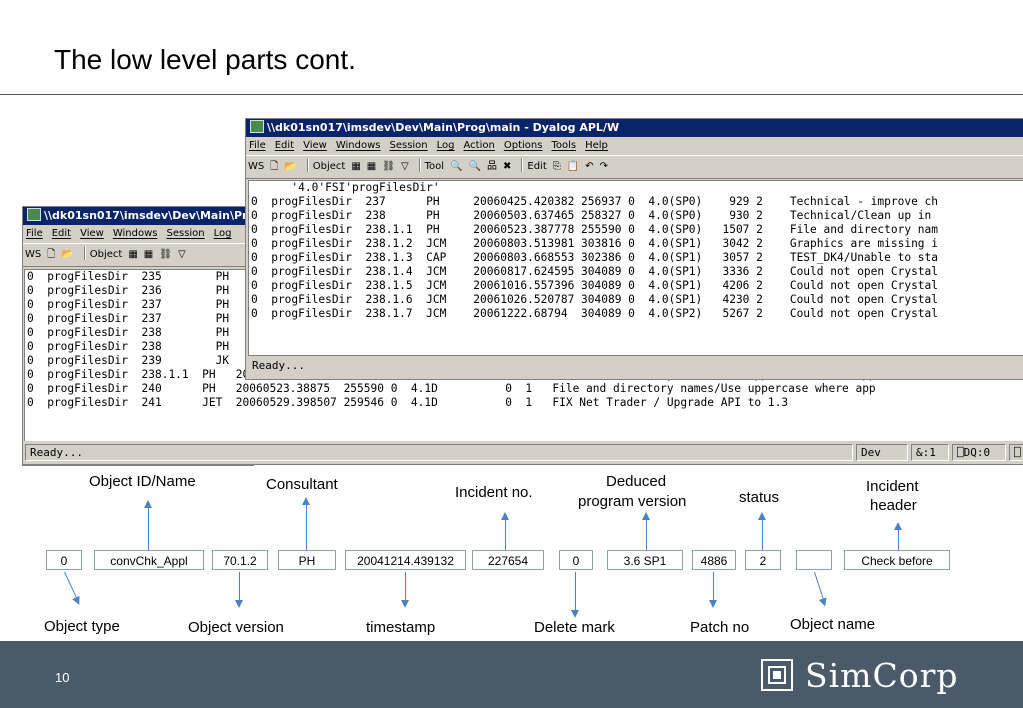 The height and width of the screenshot is (708, 1023). What do you see at coordinates (274, 166) in the screenshot?
I see `front-toolbar-button: 🗋` at bounding box center [274, 166].